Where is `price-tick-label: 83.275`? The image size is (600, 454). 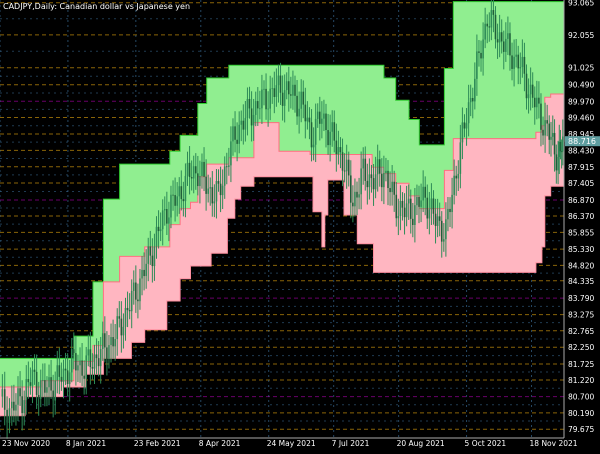
price-tick-label: 83.275 is located at coordinates (581, 315).